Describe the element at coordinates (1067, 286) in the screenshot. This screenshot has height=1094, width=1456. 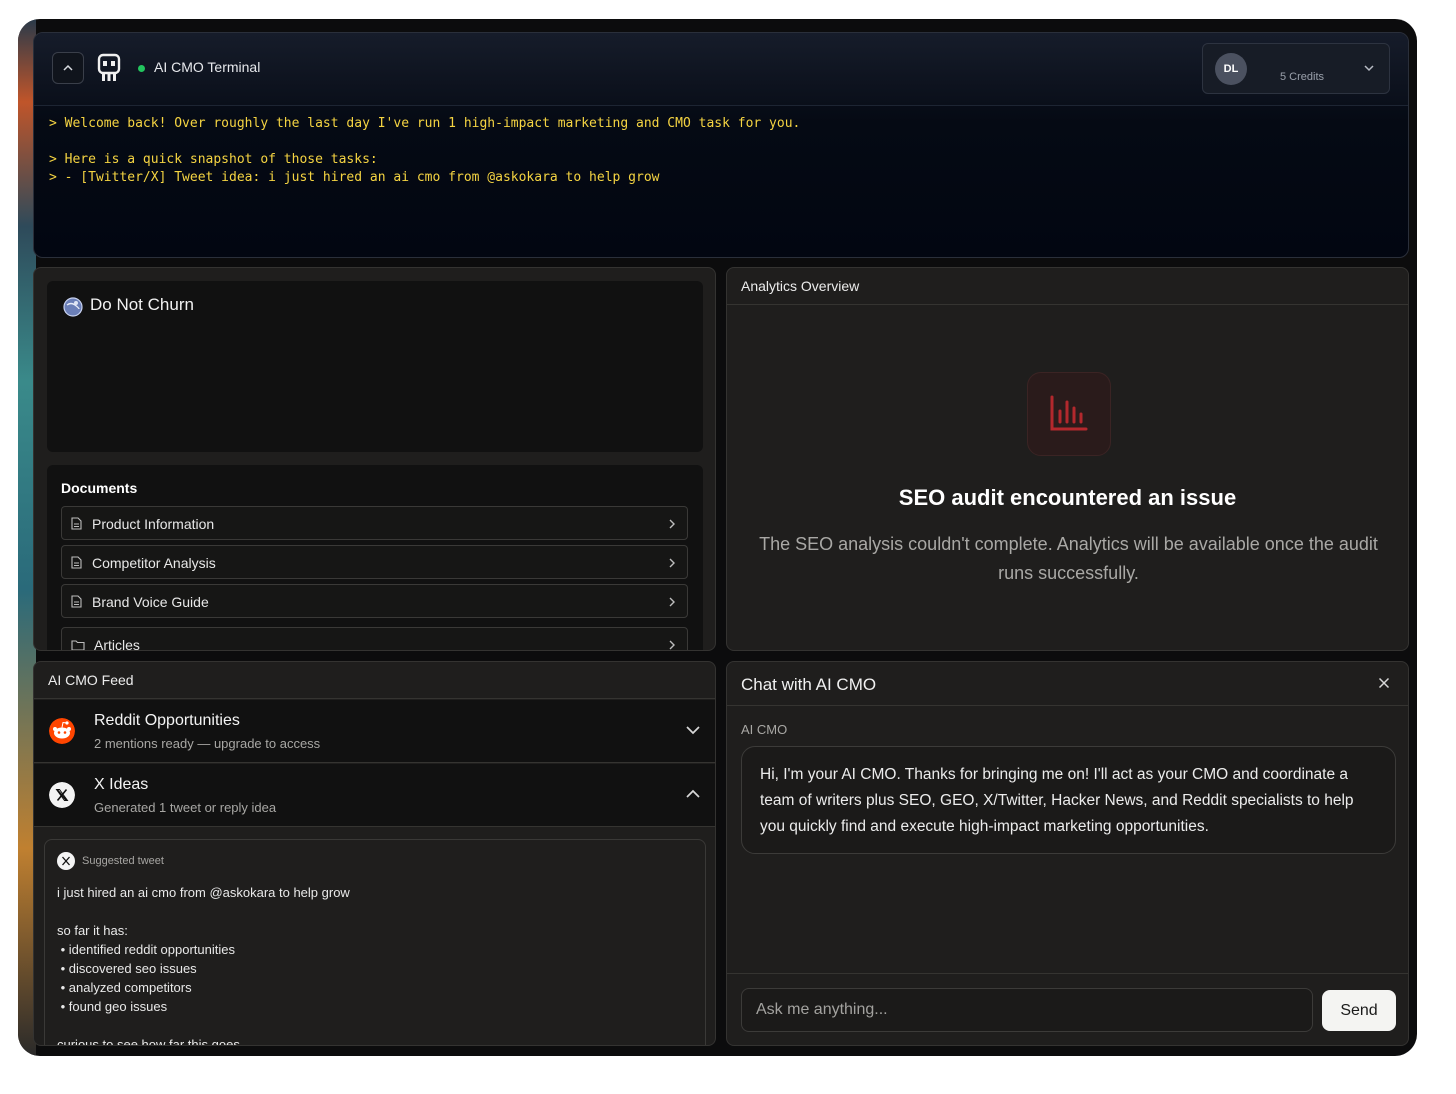
I see `analytics-header: Analytics Overview` at that location.